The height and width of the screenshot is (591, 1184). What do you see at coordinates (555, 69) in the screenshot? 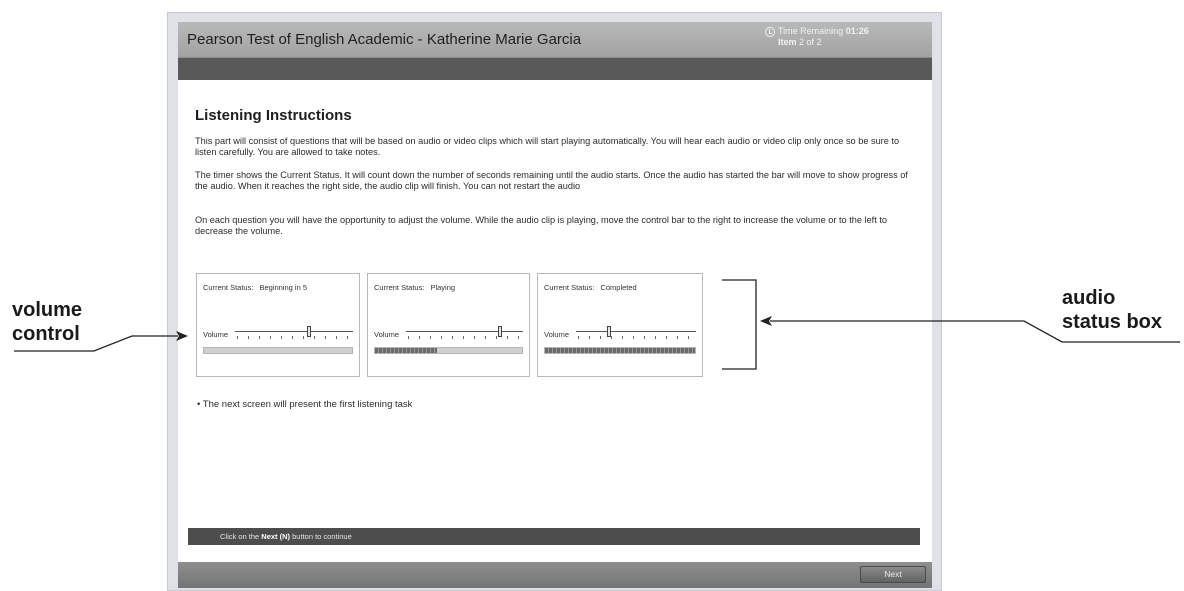
I see `toolbar-strip` at bounding box center [555, 69].